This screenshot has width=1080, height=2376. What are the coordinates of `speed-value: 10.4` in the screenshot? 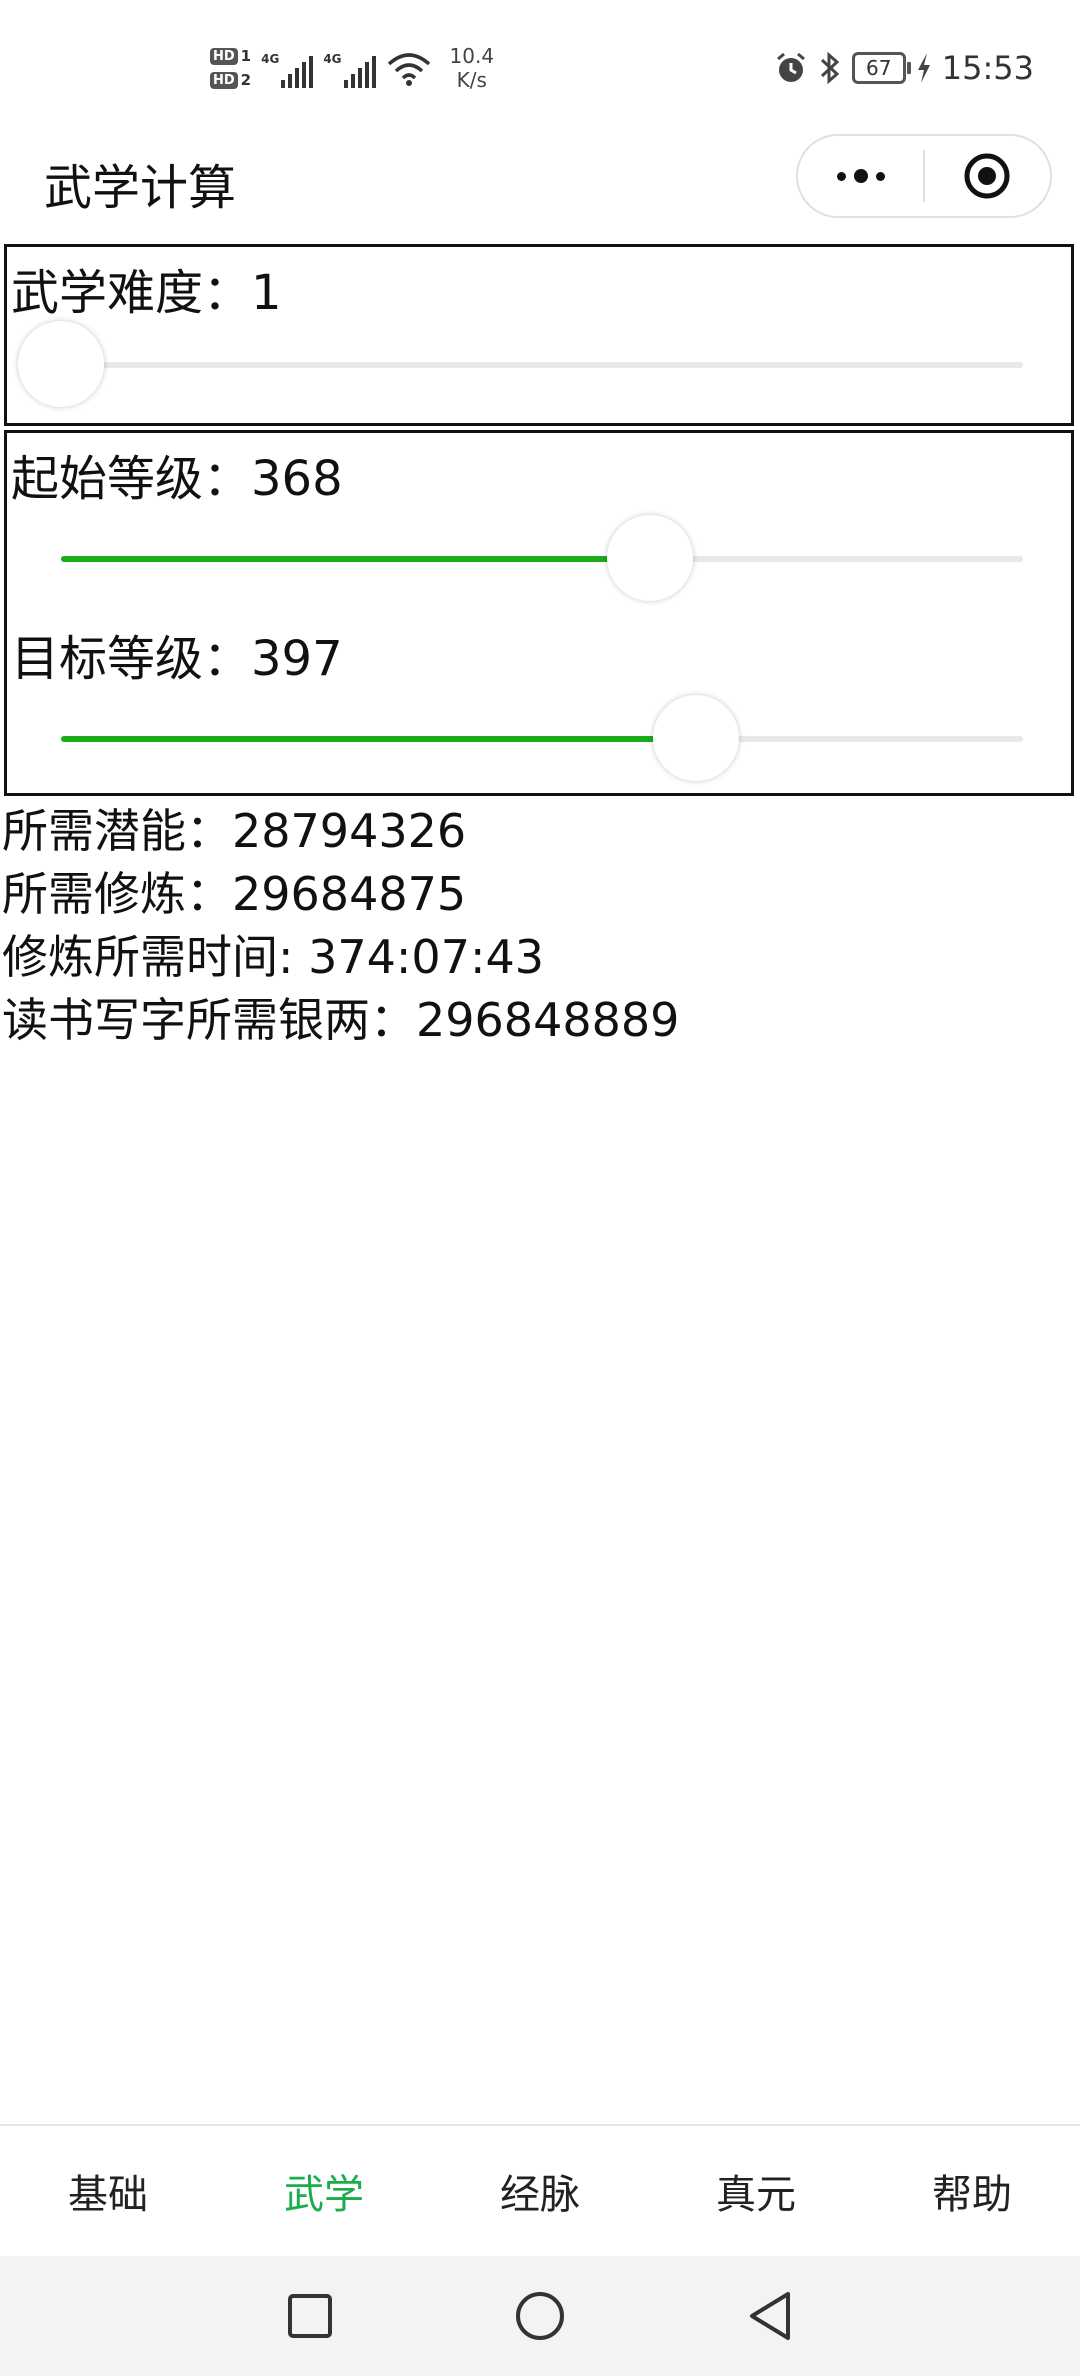 It's located at (472, 56).